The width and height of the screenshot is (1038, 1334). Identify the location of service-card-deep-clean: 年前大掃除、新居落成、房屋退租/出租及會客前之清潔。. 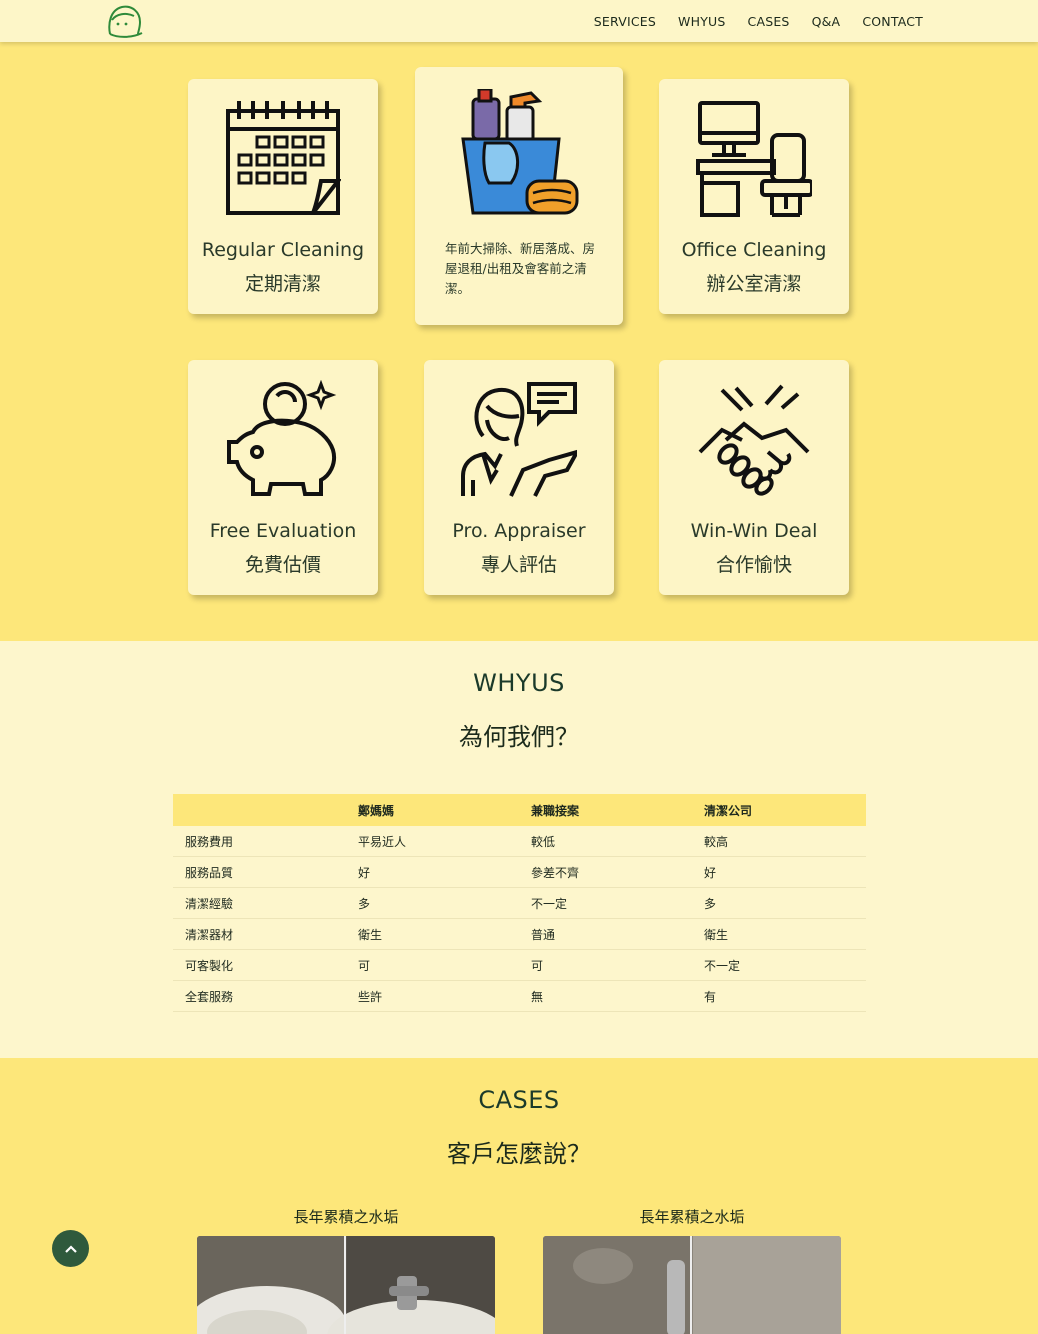
(519, 196).